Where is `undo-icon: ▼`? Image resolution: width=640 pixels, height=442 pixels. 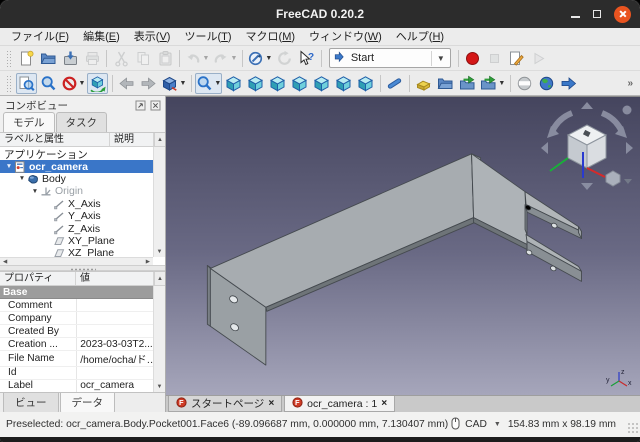
undo-icon: ▼ is located at coordinates (197, 58).